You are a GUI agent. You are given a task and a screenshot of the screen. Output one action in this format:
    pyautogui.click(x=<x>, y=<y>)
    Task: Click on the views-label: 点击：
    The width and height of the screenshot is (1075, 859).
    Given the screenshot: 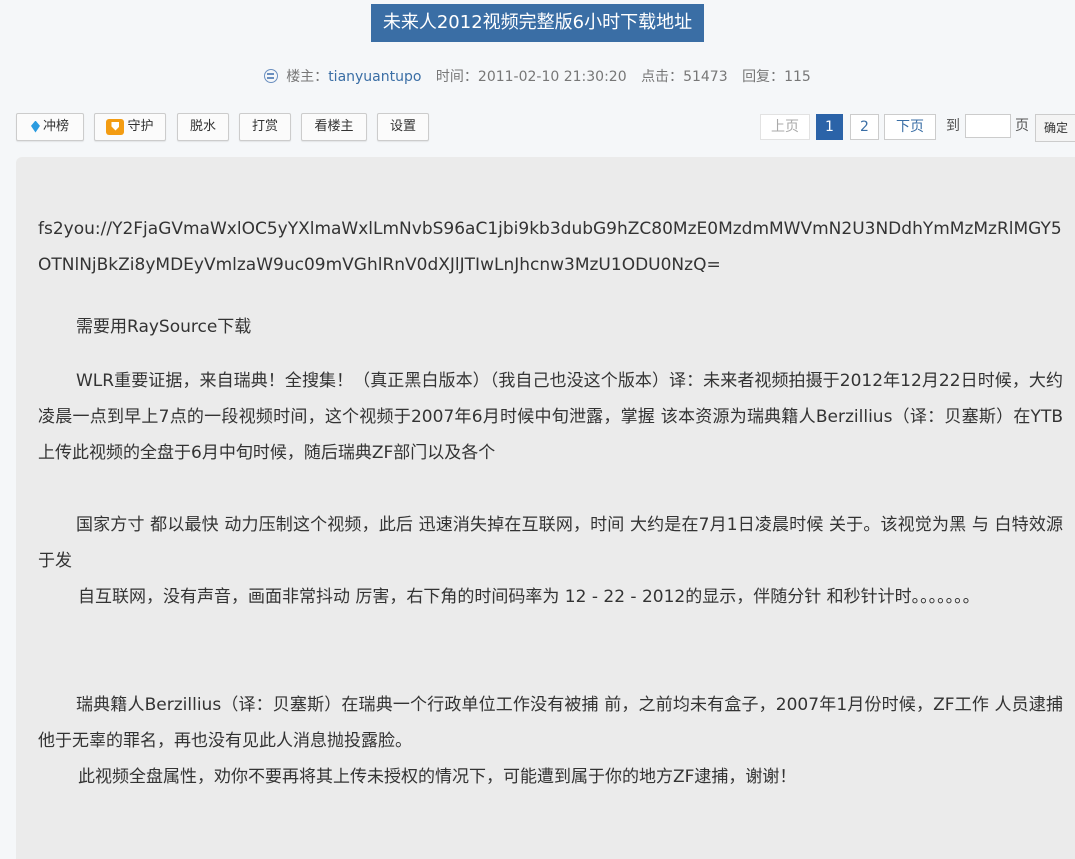 What is the action you would take?
    pyautogui.click(x=662, y=77)
    